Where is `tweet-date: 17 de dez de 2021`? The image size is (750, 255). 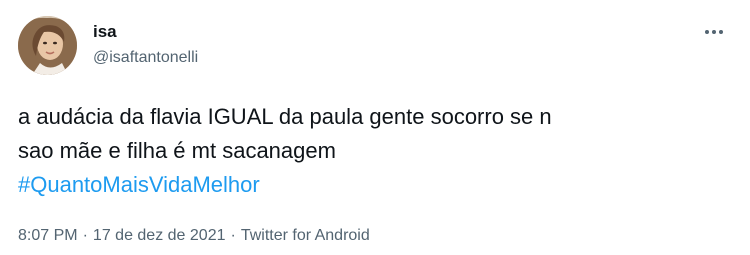
tweet-date: 17 de dez de 2021 is located at coordinates (159, 235).